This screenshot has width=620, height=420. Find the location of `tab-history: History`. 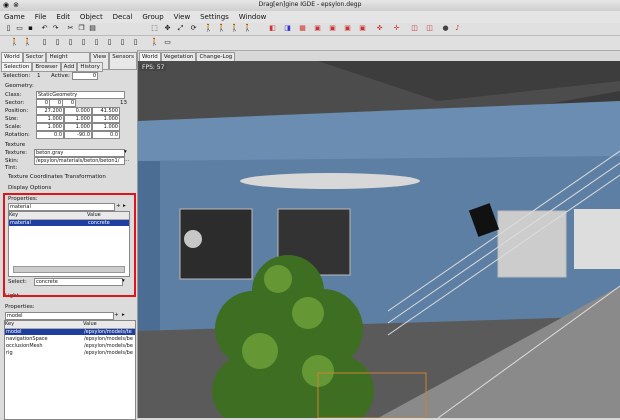

tab-history: History is located at coordinates (90, 67).